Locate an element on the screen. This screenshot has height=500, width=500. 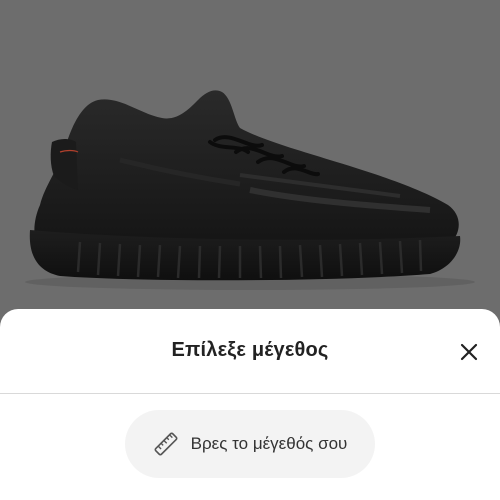
find-your-size-button: Βρες το μέγεθός σου is located at coordinates (250, 444).